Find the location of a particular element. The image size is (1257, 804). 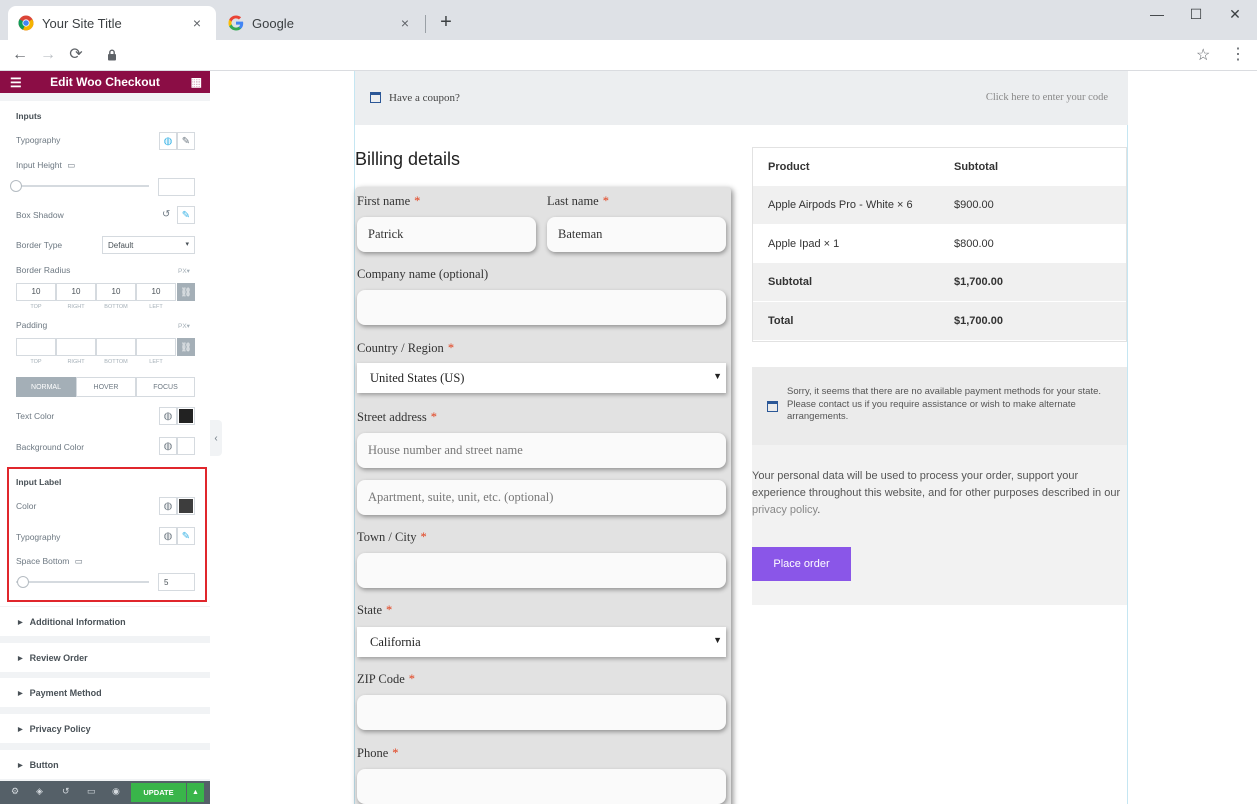

notice-icon is located at coordinates (772, 406).